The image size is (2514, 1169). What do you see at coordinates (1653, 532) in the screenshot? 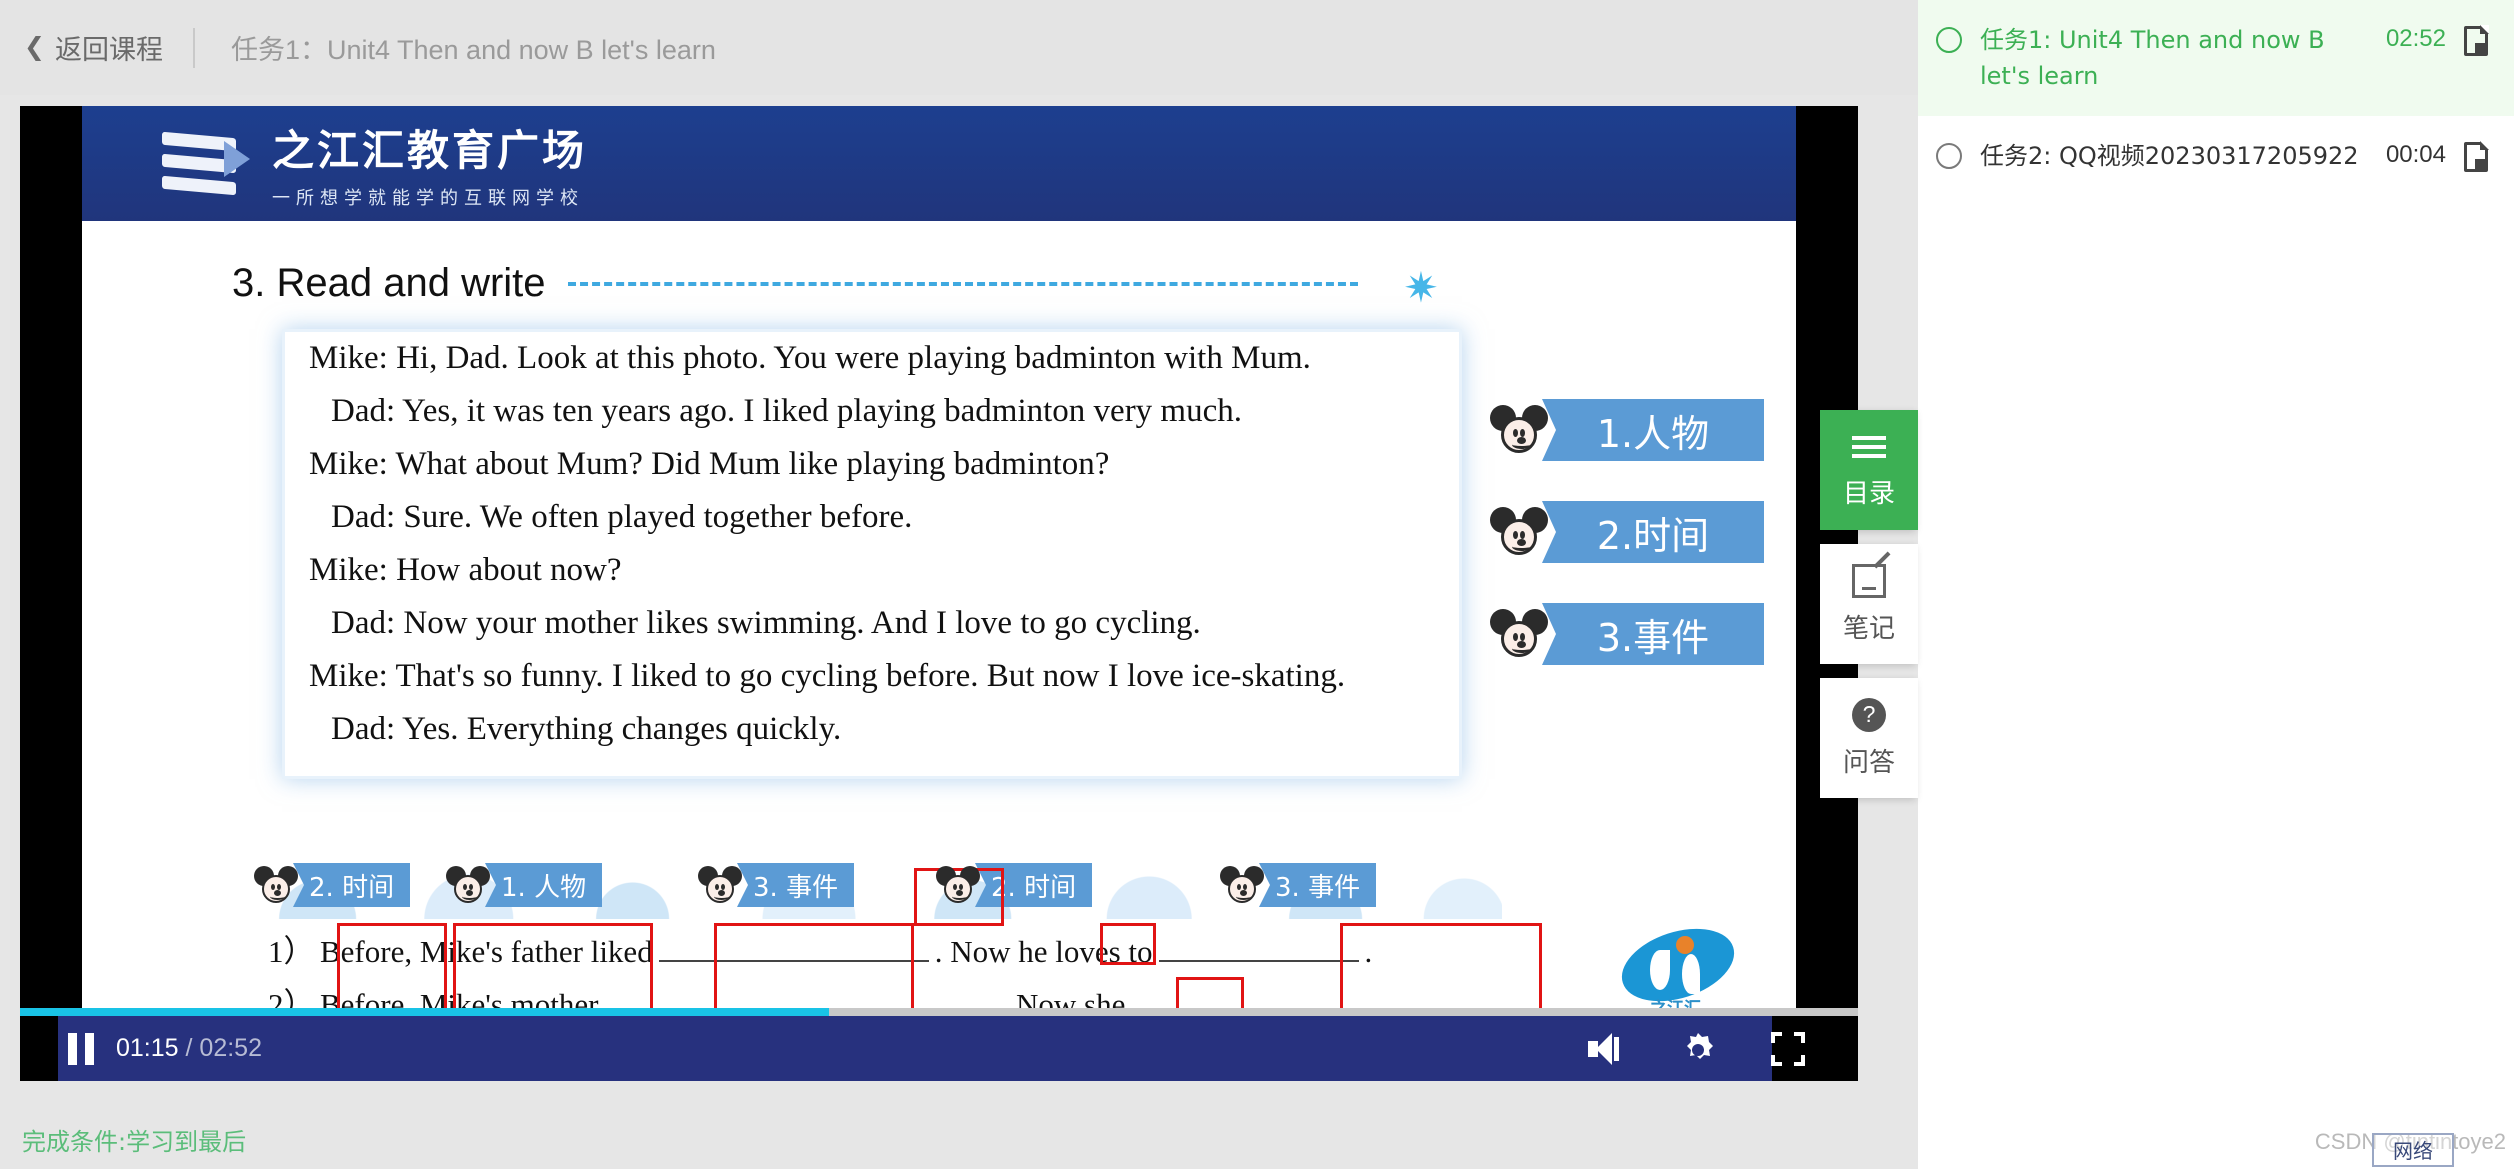
I see `tag-box-label: 2.时间` at bounding box center [1653, 532].